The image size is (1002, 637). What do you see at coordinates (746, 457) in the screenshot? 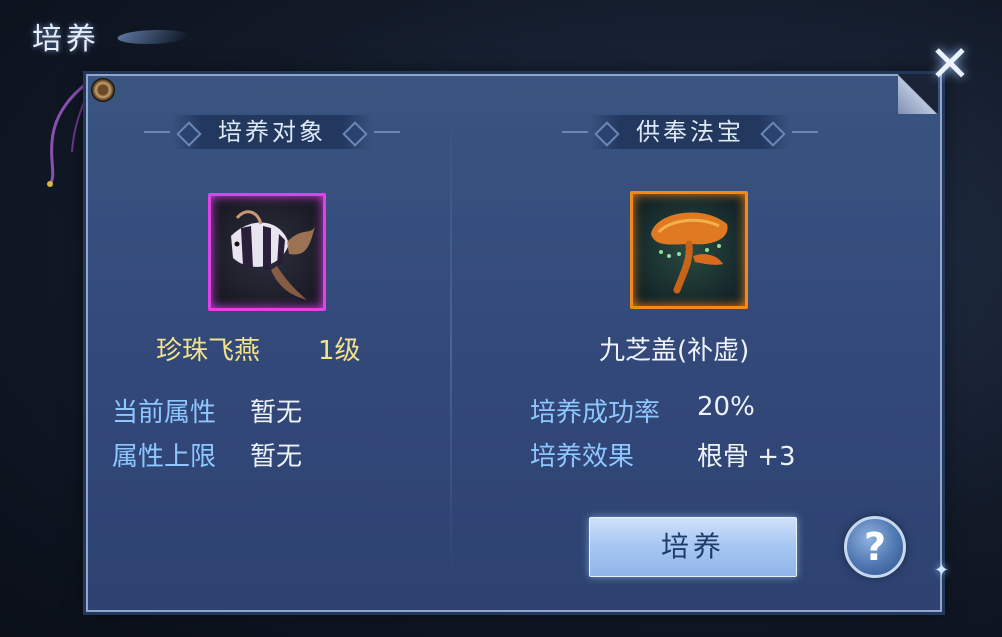
I see `cultivate-effect-value: 根骨 +3` at bounding box center [746, 457].